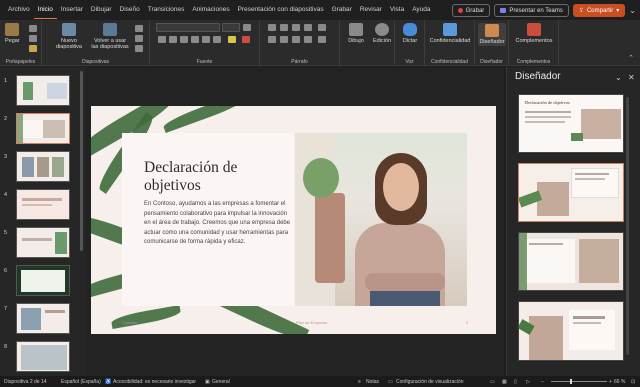 Image resolution: width=640 pixels, height=387 pixels. What do you see at coordinates (19, 10) in the screenshot?
I see `tab-archivo: Archivo` at bounding box center [19, 10].